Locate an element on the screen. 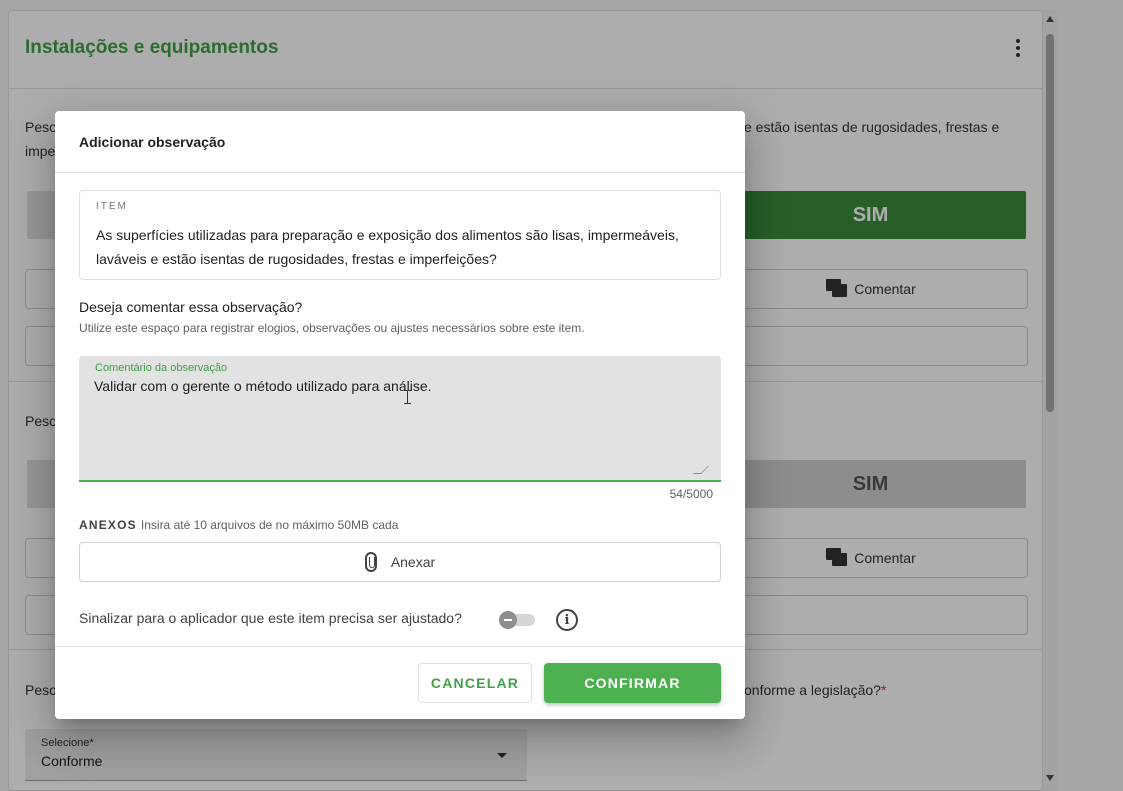  flag-adjust-toggle is located at coordinates (517, 620).